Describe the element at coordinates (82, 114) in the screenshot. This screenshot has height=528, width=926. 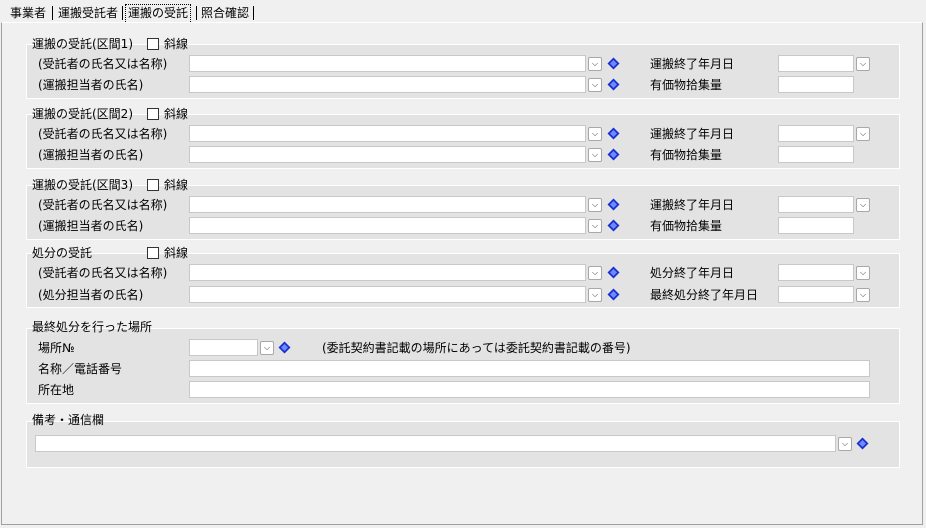
I see `section-title: 運搬の受託(区間2)` at that location.